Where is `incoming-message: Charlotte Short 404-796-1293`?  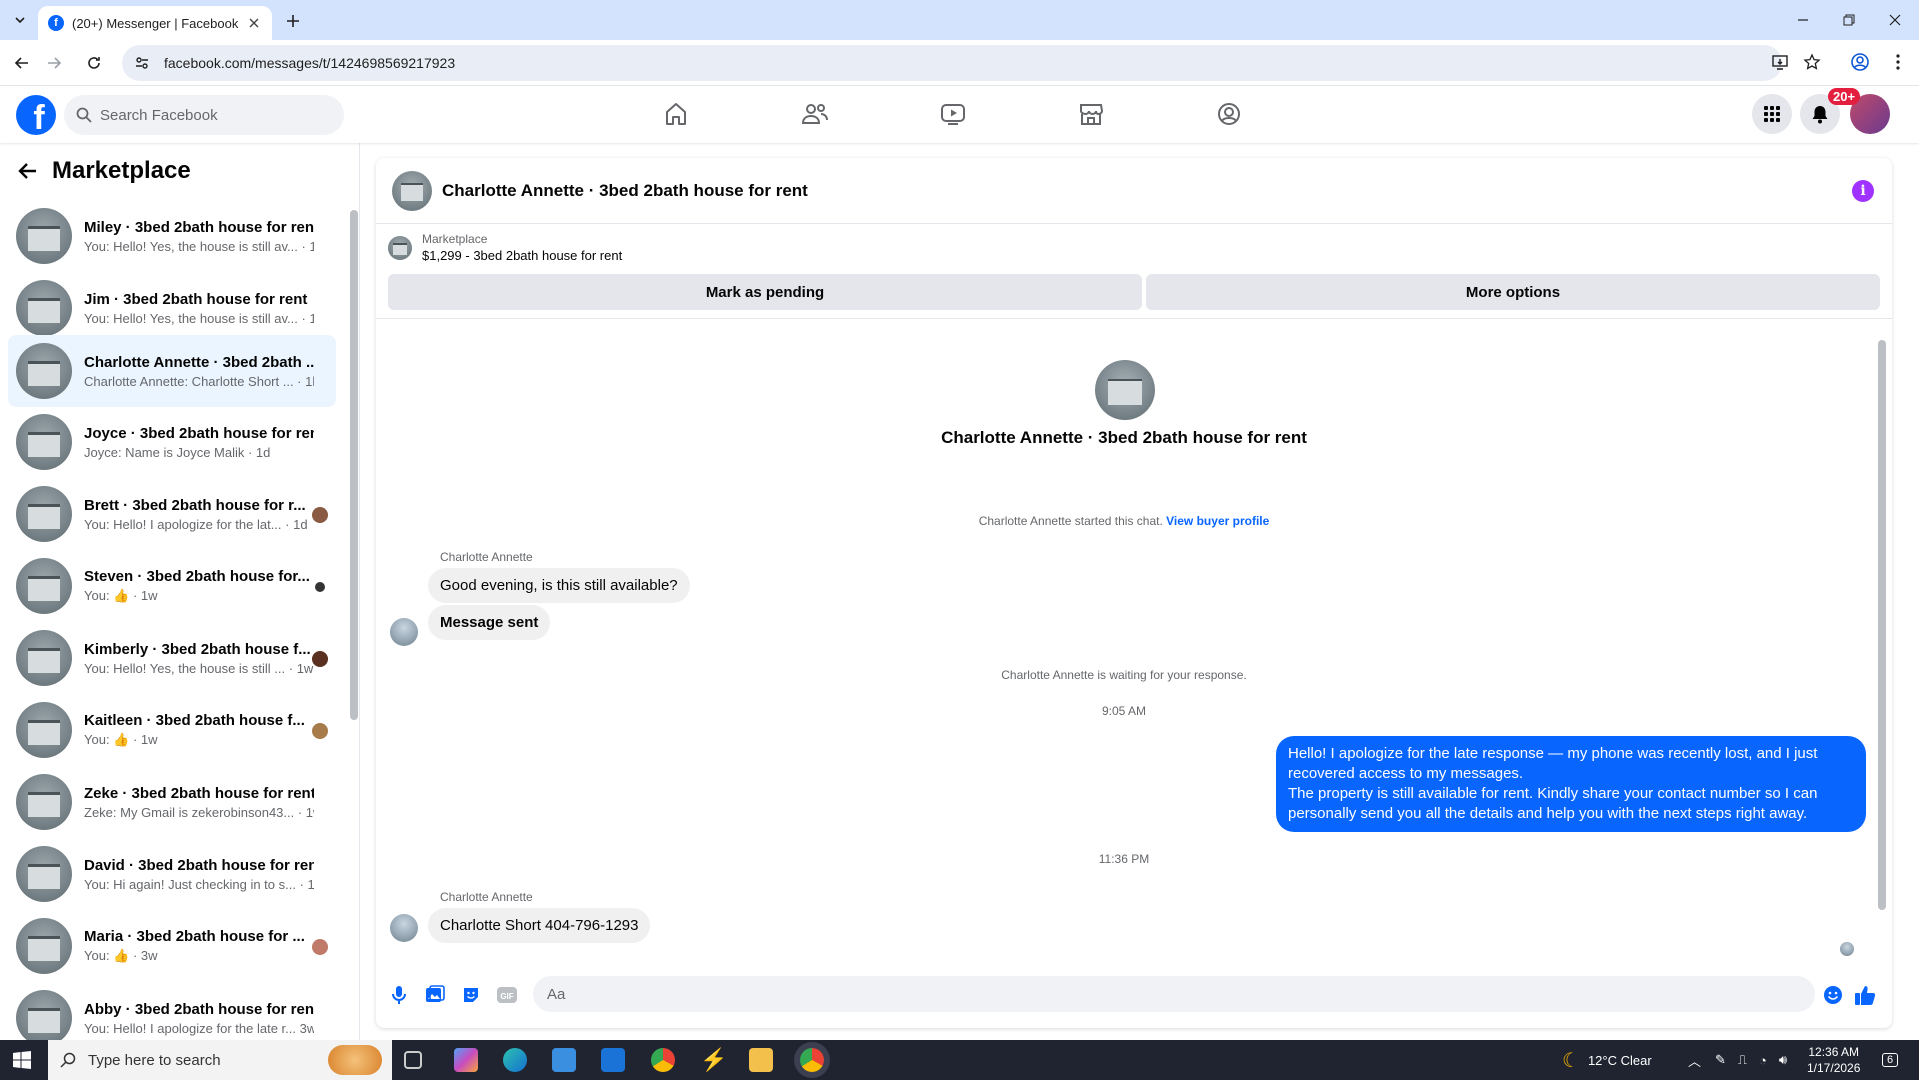
incoming-message: Charlotte Short 404-796-1293 is located at coordinates (539, 925).